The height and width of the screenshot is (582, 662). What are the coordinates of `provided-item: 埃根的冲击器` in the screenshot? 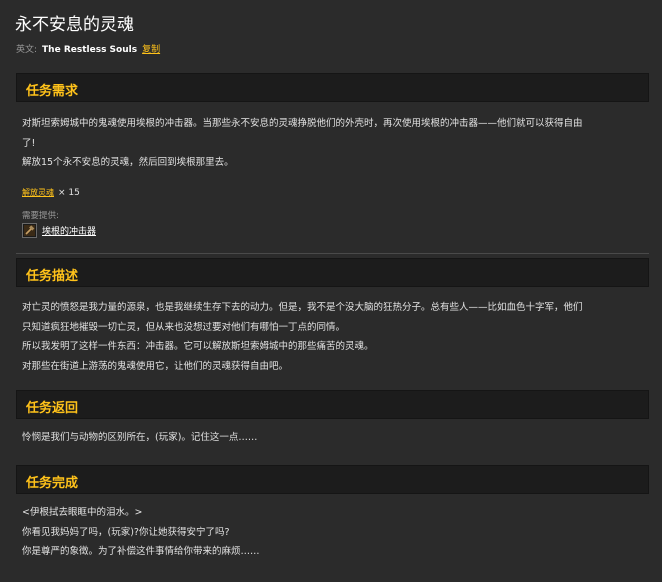 It's located at (59, 230).